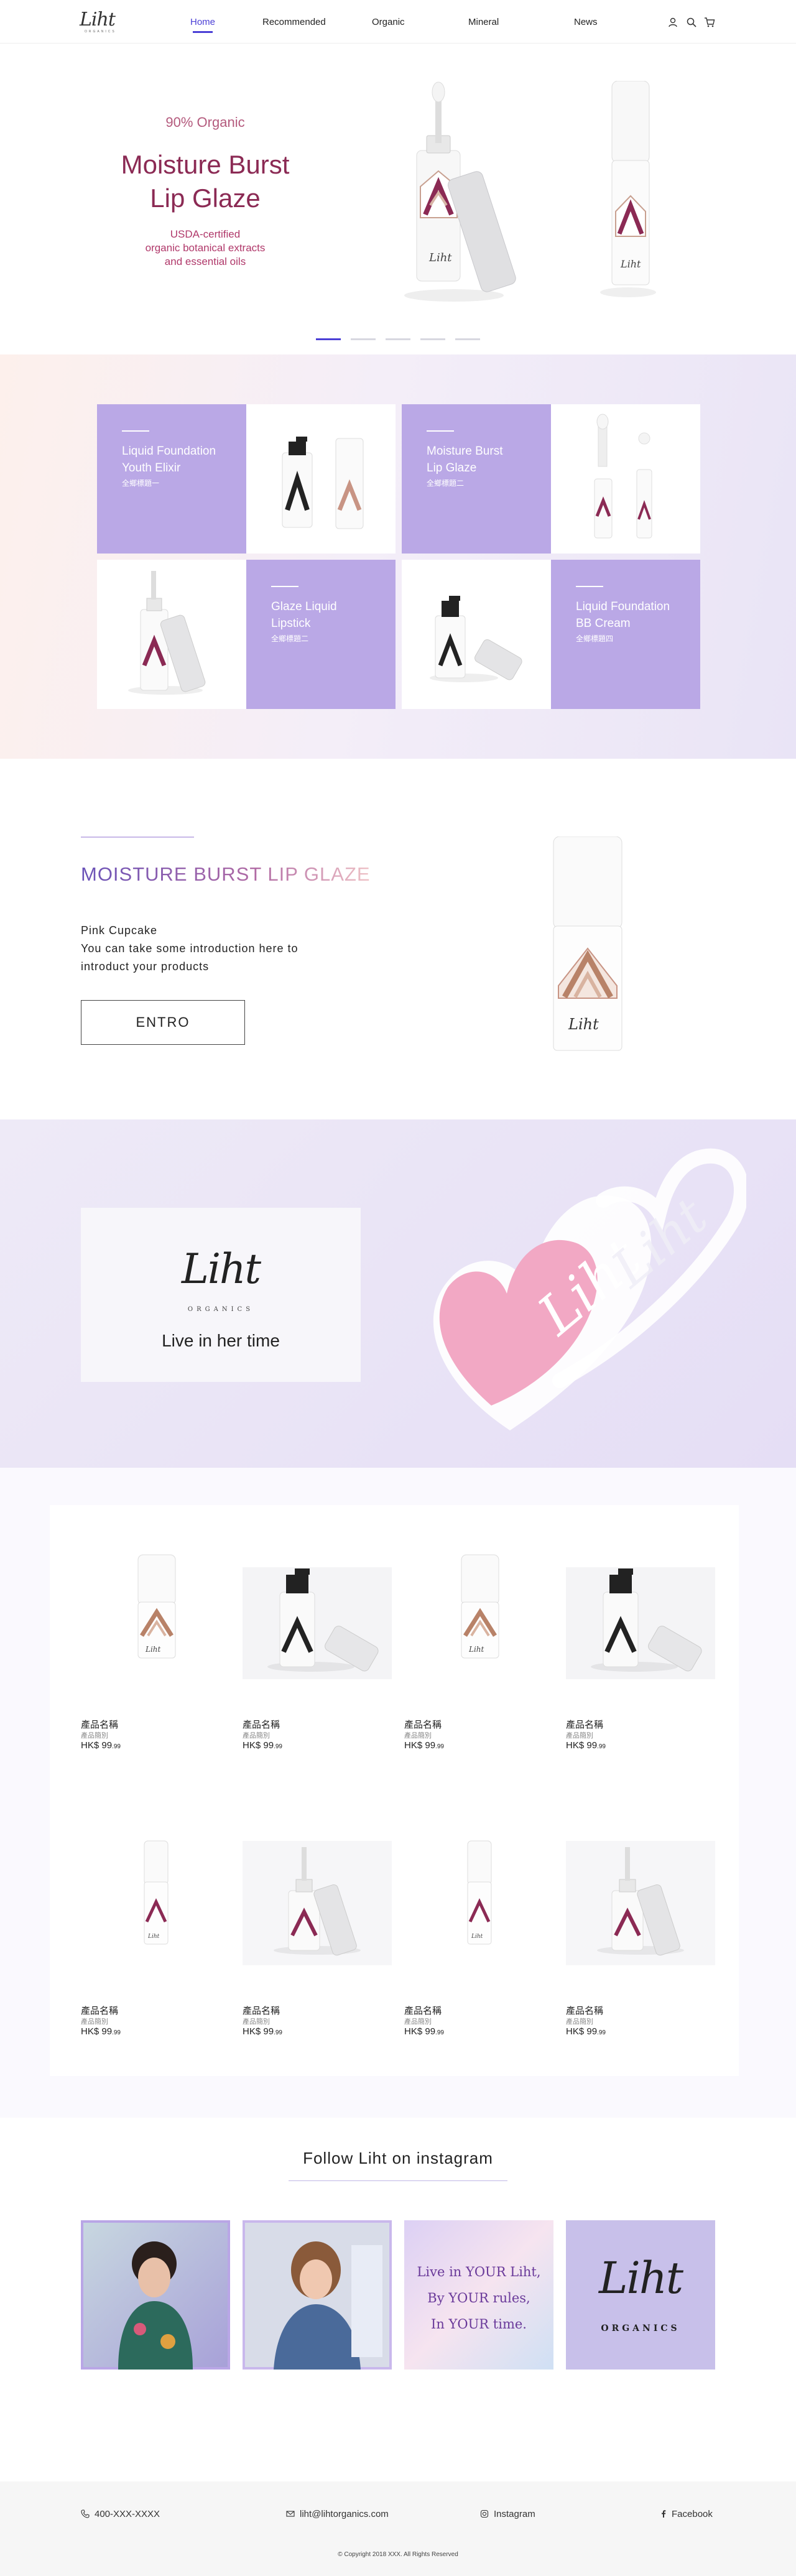  Describe the element at coordinates (100, 32) in the screenshot. I see `logo-subtitle: ORGANICS` at that location.